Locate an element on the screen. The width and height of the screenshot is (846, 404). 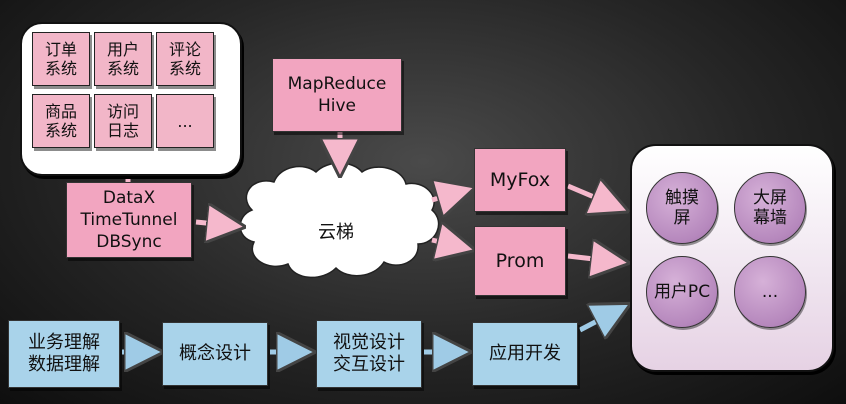
display-user-pc: 用户PC is located at coordinates (682, 292).